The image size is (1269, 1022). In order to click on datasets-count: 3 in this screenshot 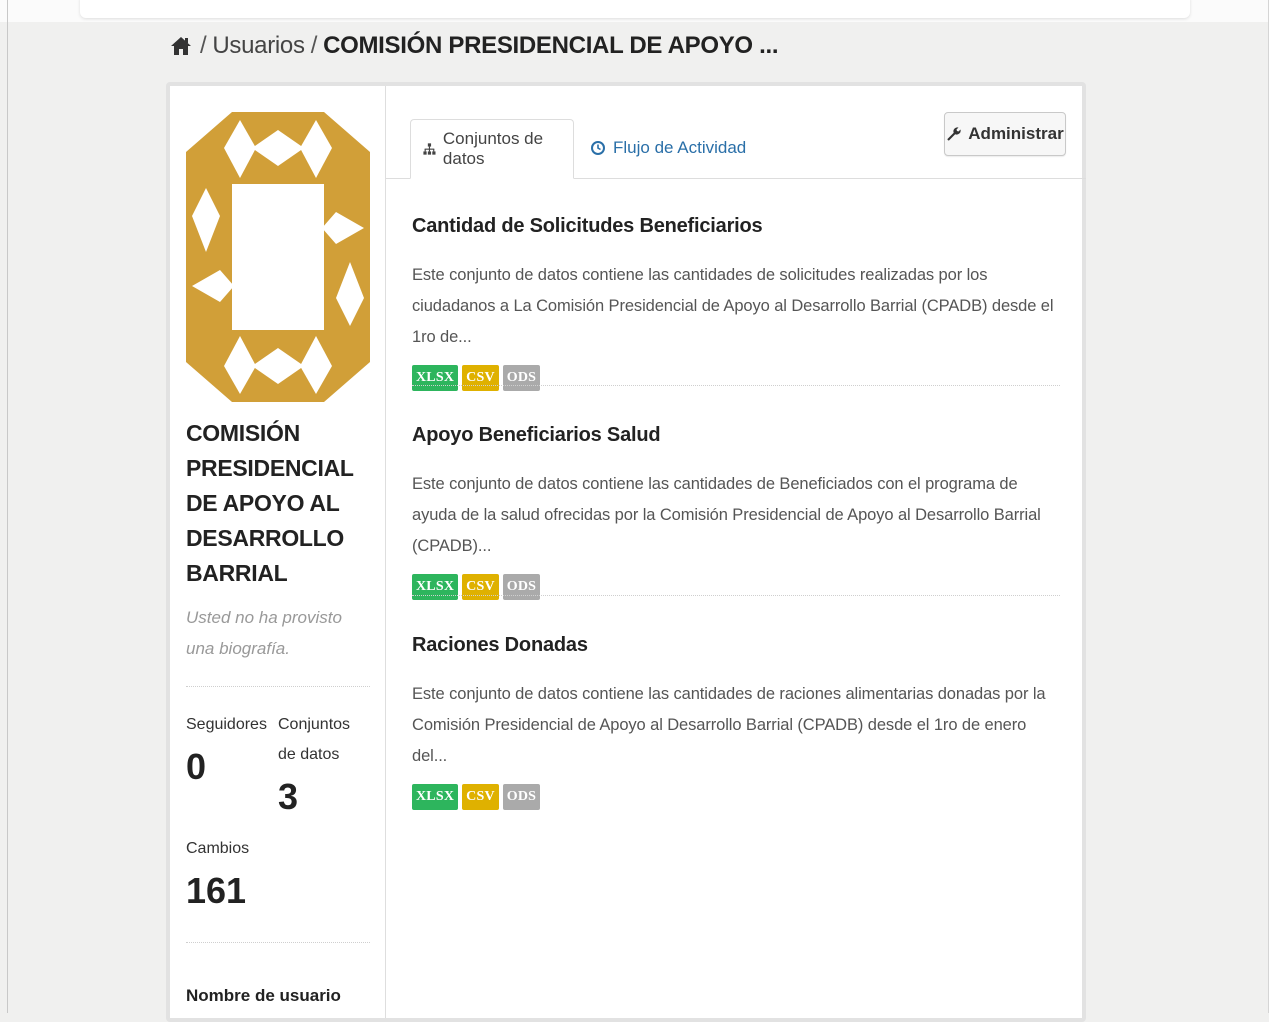, I will do `click(288, 796)`.